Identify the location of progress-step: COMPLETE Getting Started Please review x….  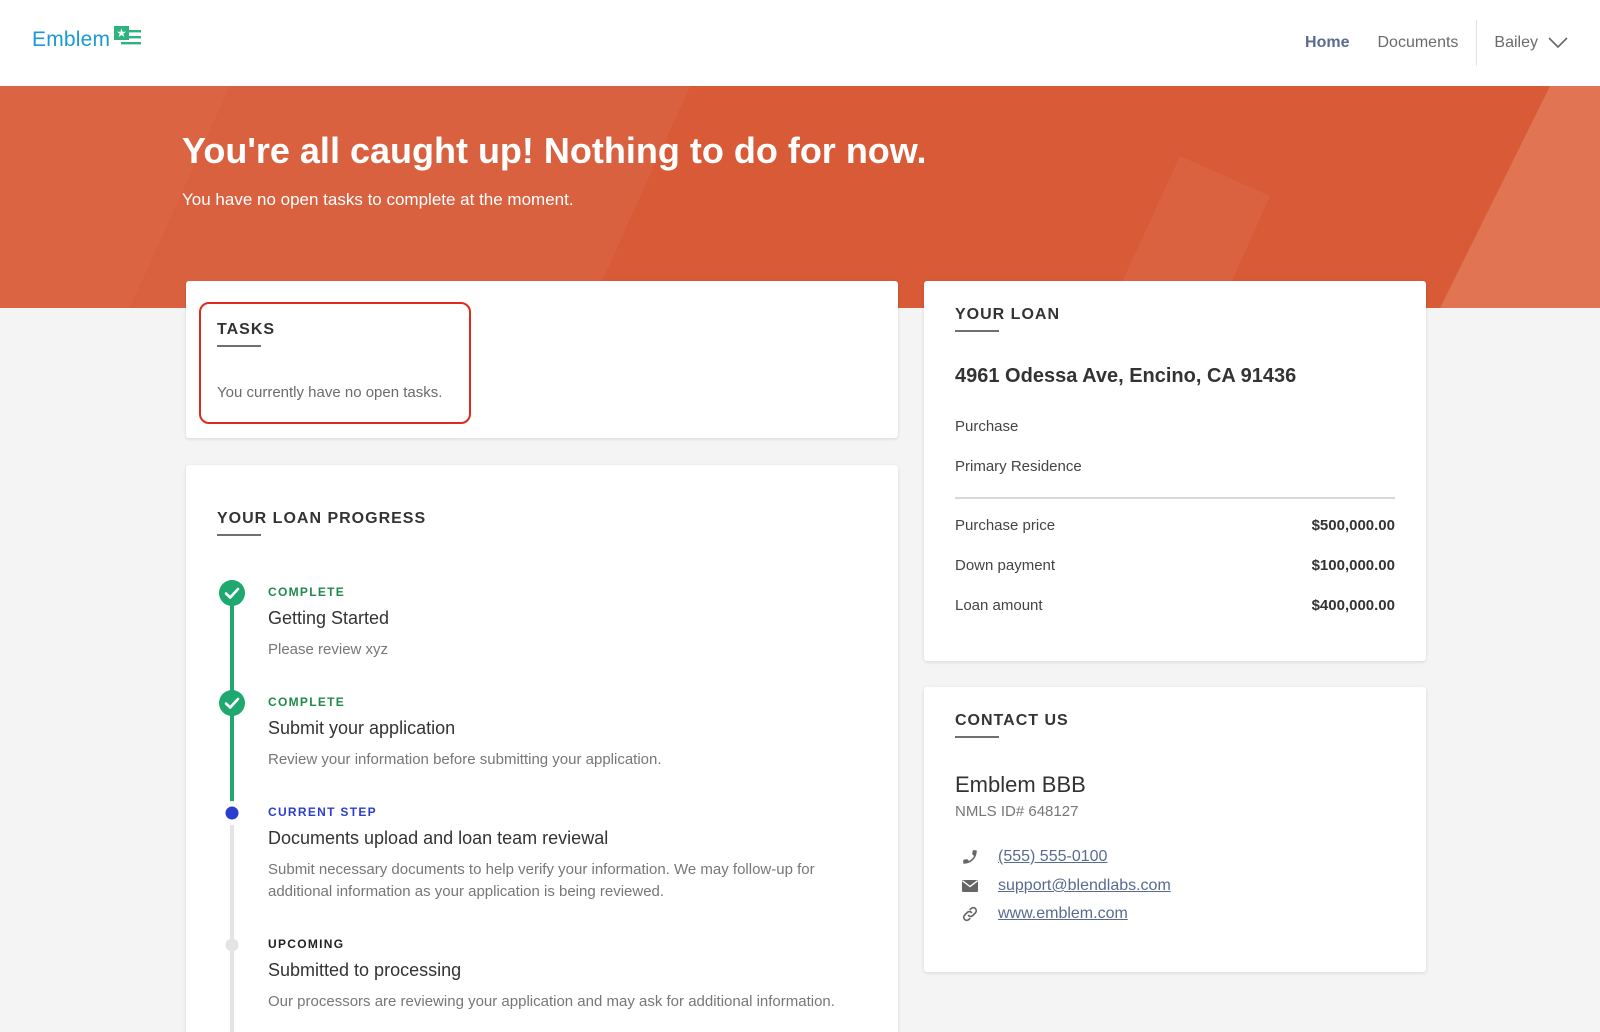
(563, 623).